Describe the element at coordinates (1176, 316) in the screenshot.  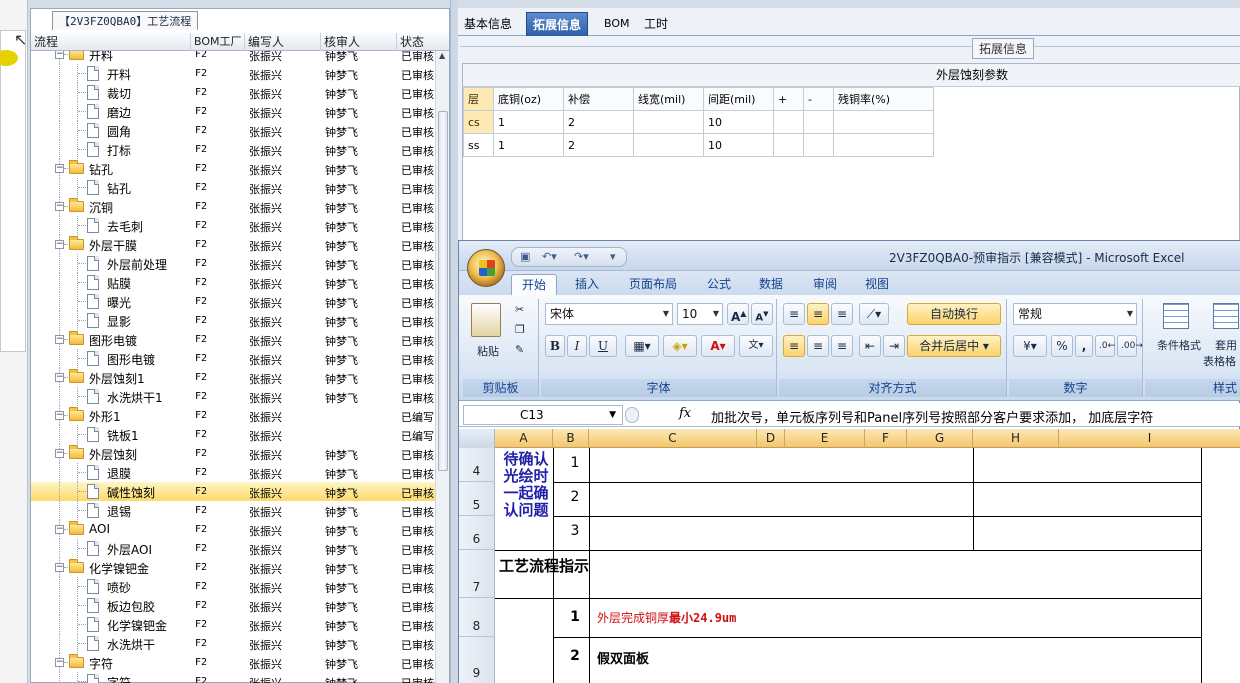
I see `conditional-format-icon` at that location.